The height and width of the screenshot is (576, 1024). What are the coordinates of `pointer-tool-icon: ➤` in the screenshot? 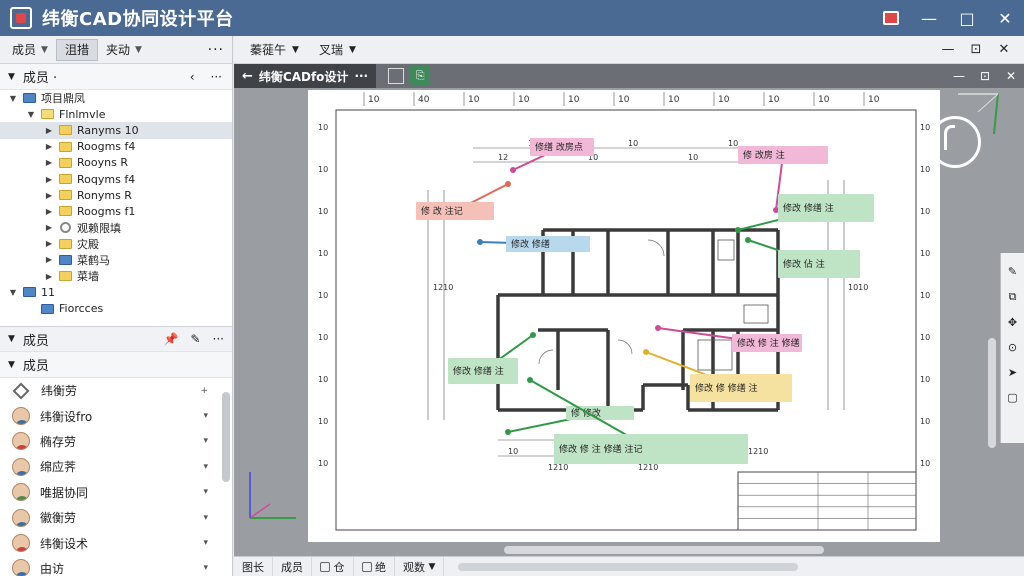 It's located at (1012, 372).